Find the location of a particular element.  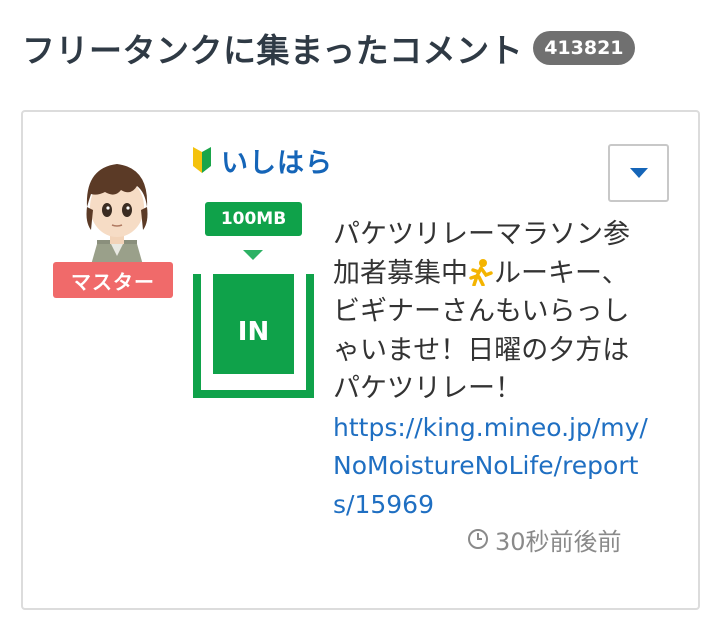

comment-count-badge: 413821 is located at coordinates (584, 48).